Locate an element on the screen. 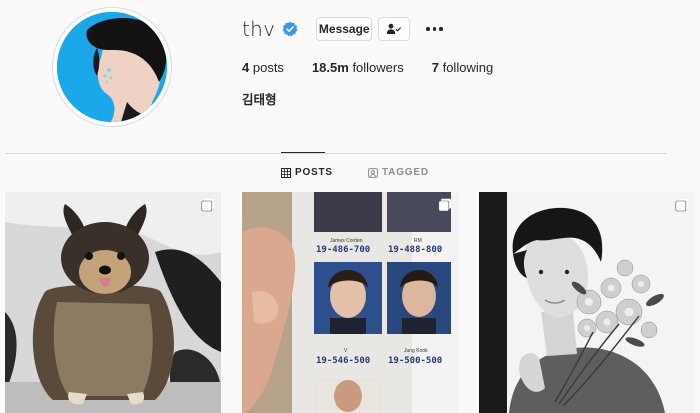 This screenshot has height=413, width=700. sticker-number-1: 19-486-700 is located at coordinates (343, 250).